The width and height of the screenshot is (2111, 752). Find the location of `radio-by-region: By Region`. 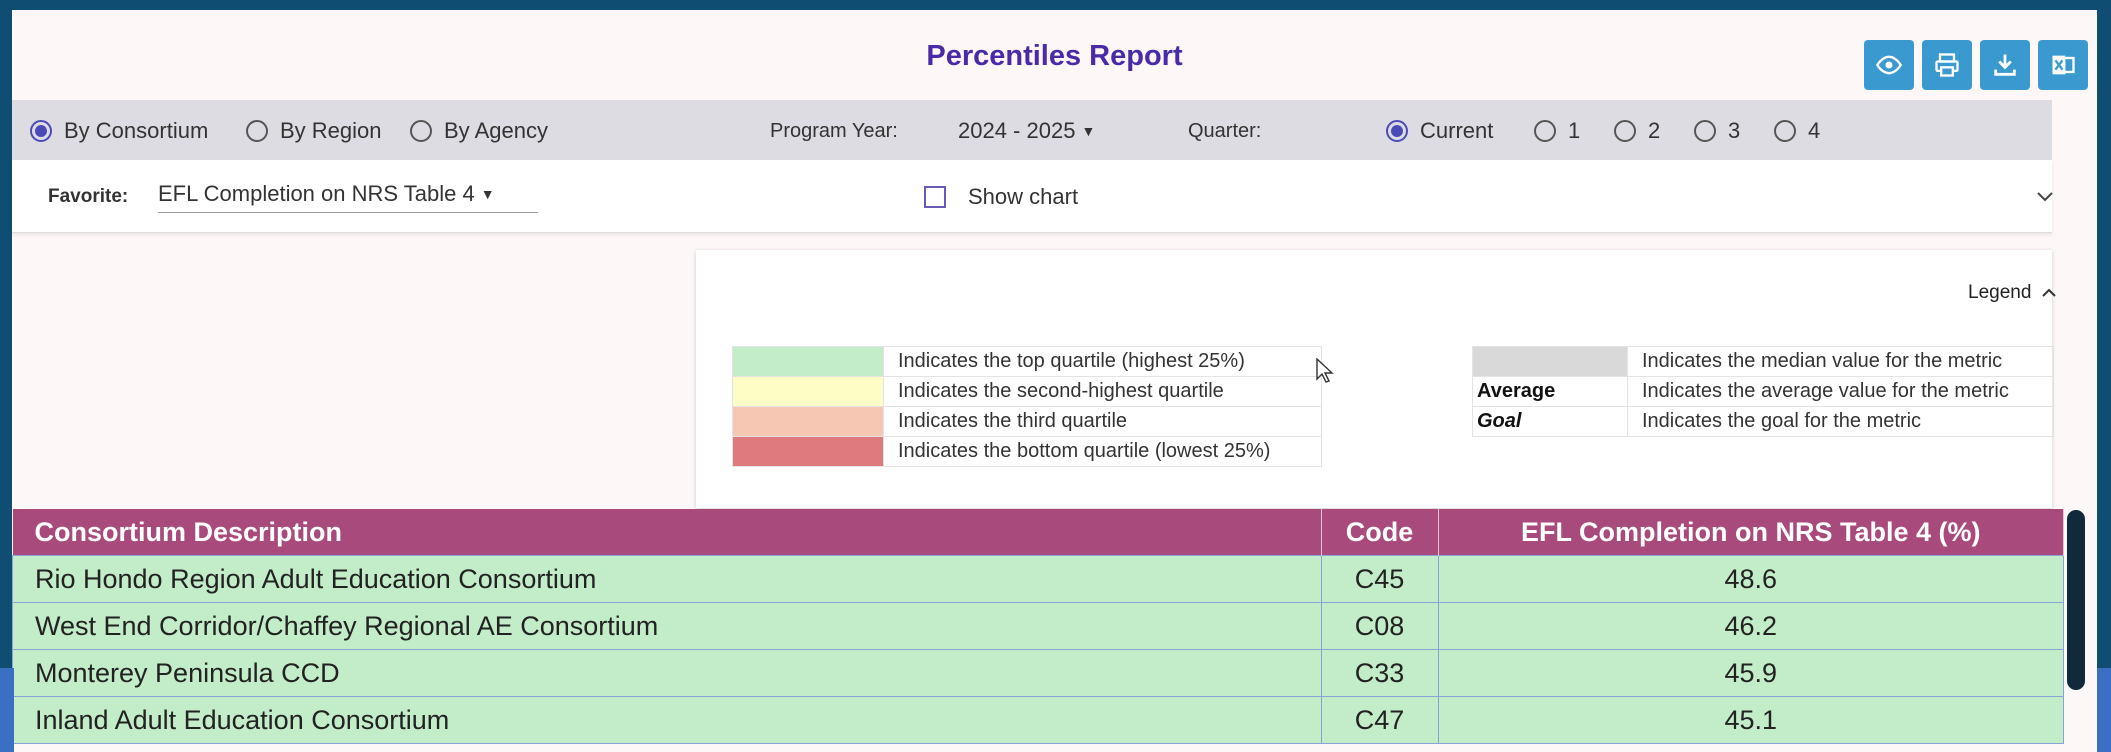

radio-by-region: By Region is located at coordinates (314, 131).